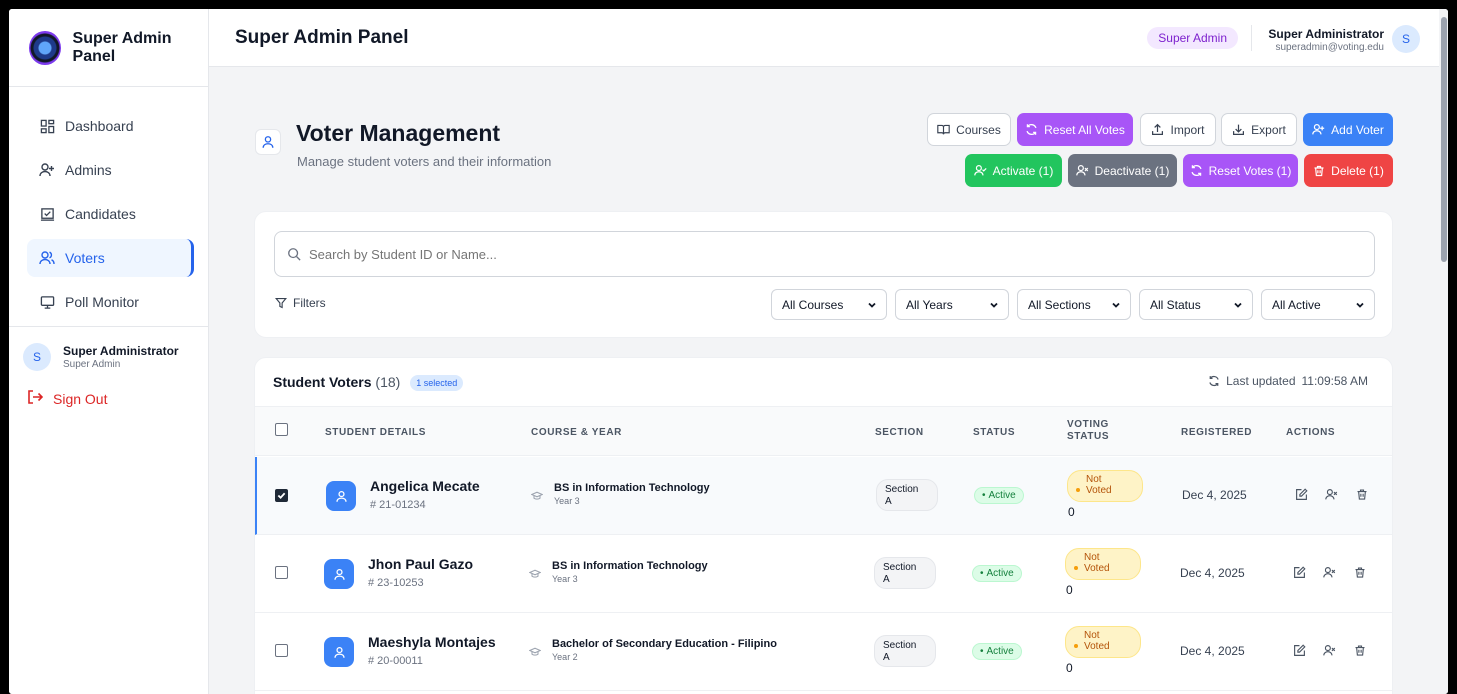  I want to click on export-button: Export, so click(1259, 129).